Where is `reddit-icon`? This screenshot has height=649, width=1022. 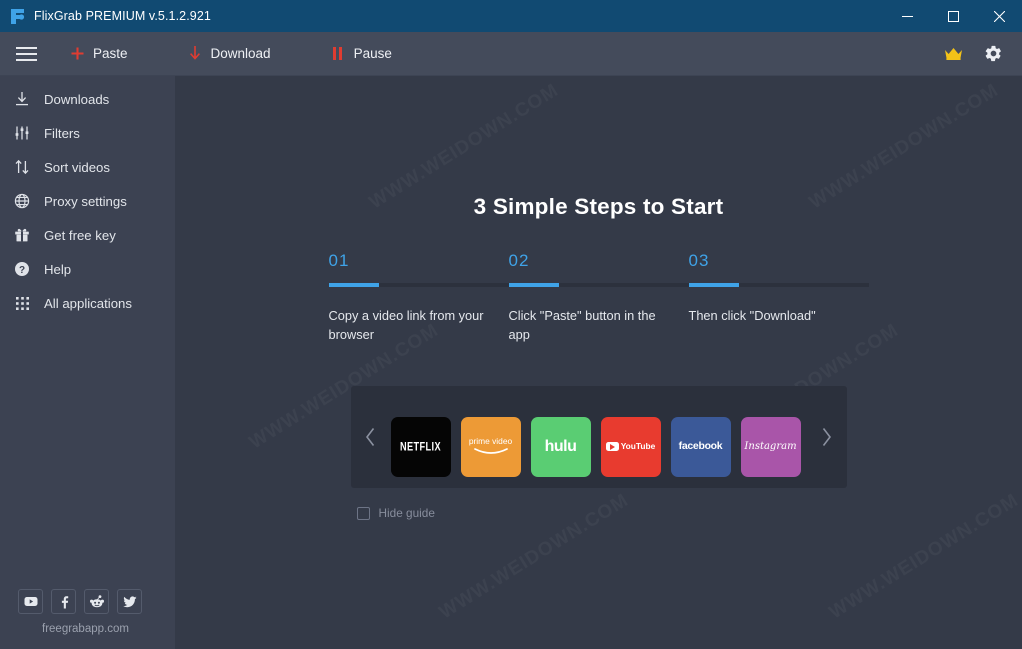
reddit-icon is located at coordinates (96, 601).